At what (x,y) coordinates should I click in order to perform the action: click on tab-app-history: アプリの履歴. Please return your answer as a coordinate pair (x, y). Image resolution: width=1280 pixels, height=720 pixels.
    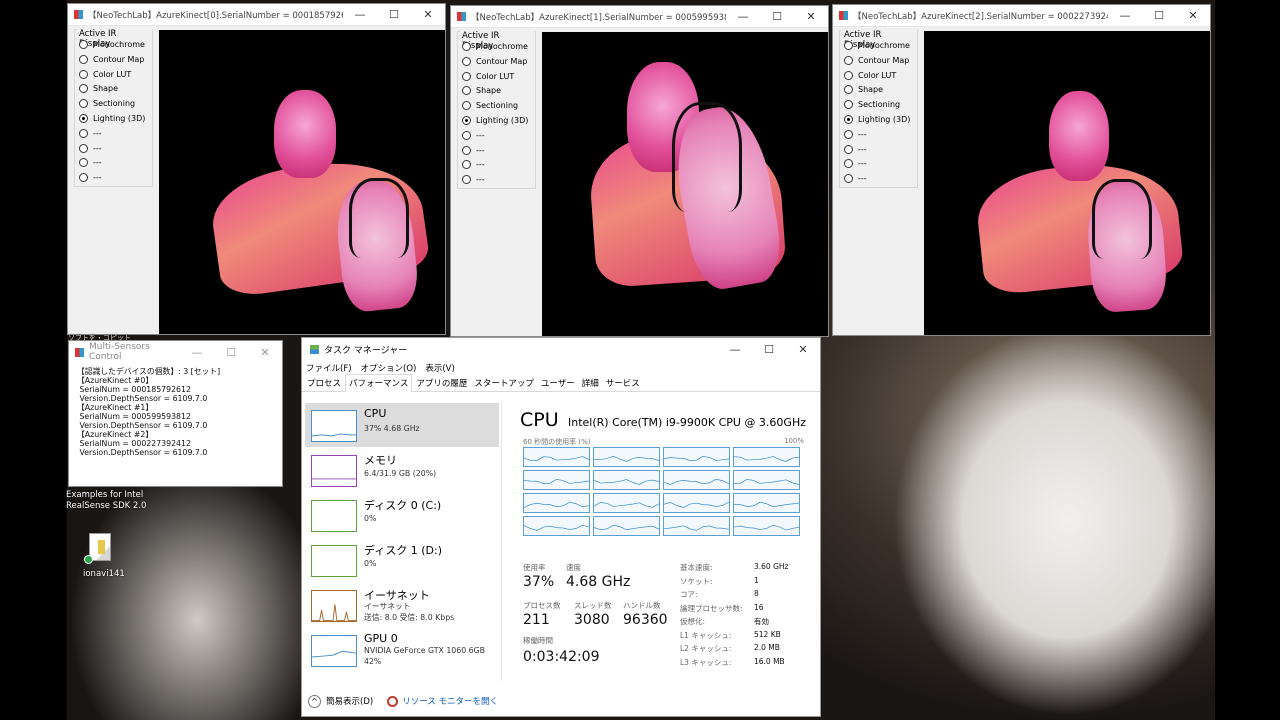
    Looking at the image, I should click on (441, 383).